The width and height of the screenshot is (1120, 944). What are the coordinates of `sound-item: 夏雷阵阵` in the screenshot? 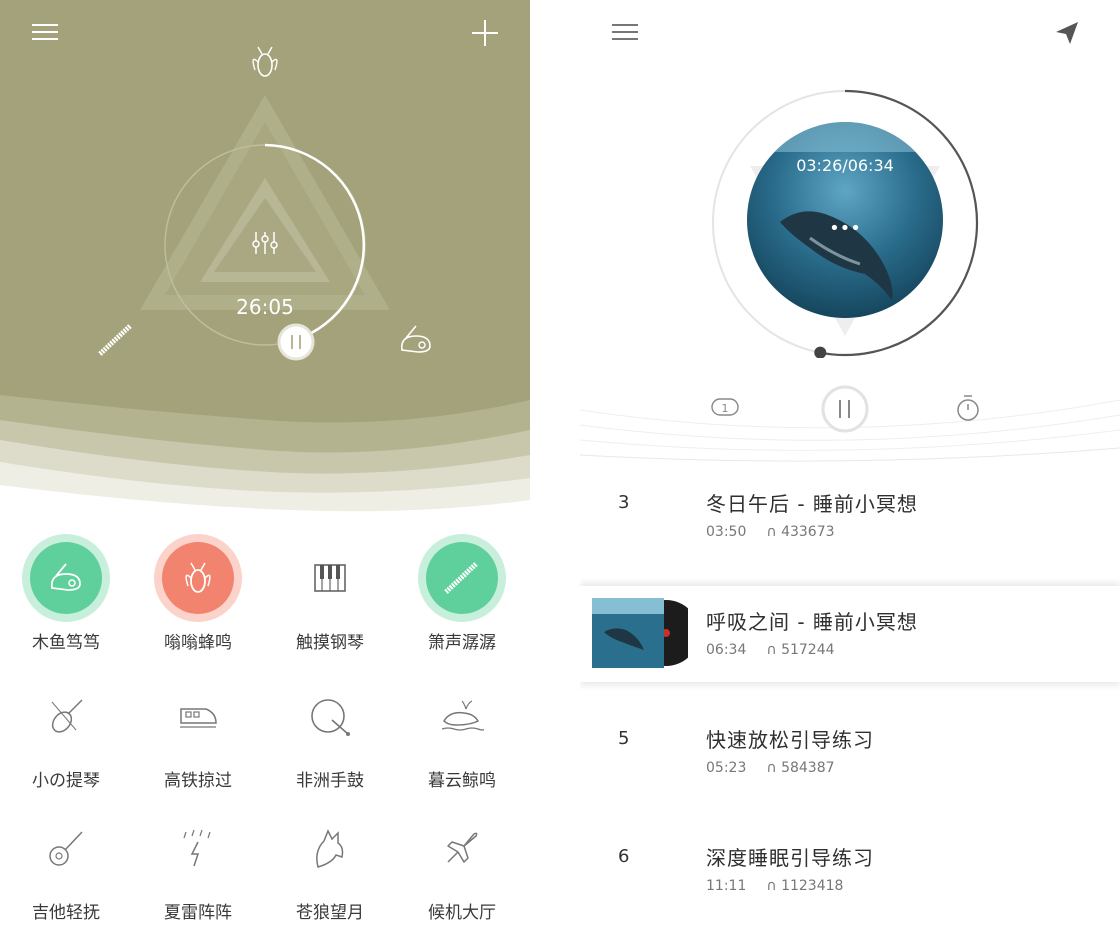 It's located at (198, 867).